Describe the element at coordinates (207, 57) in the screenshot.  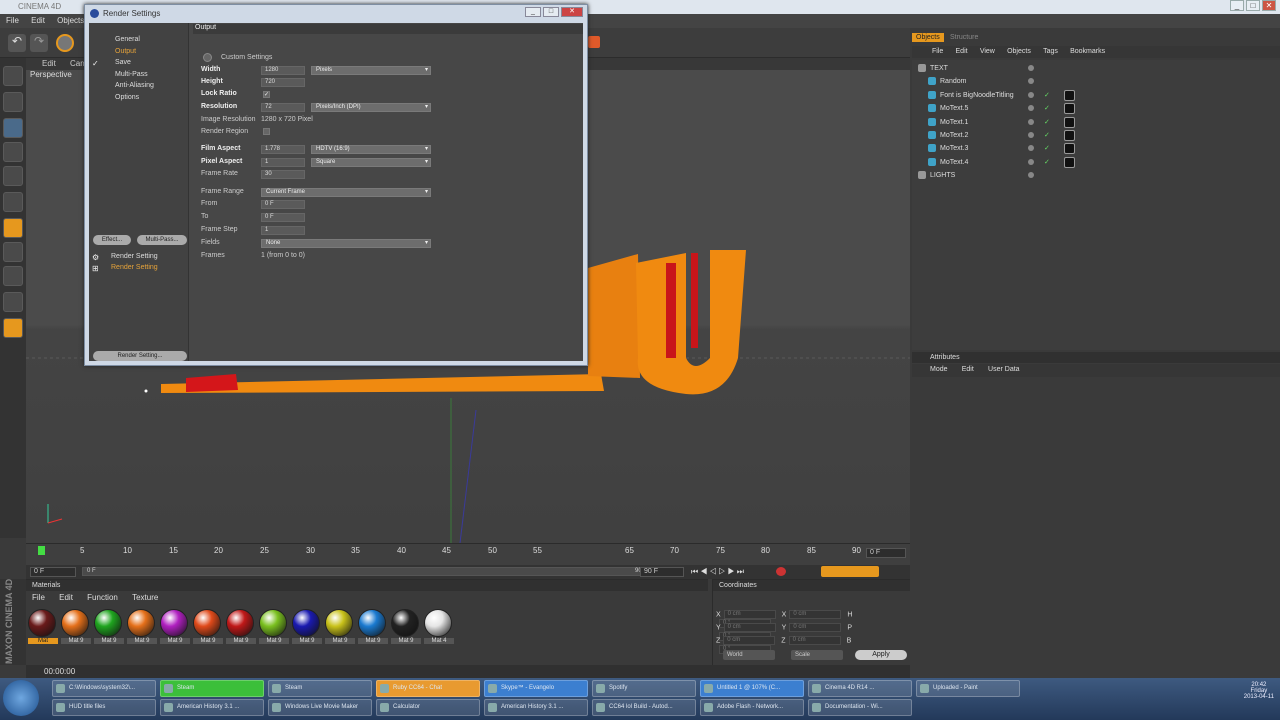
I see `custom-settings-radio` at that location.